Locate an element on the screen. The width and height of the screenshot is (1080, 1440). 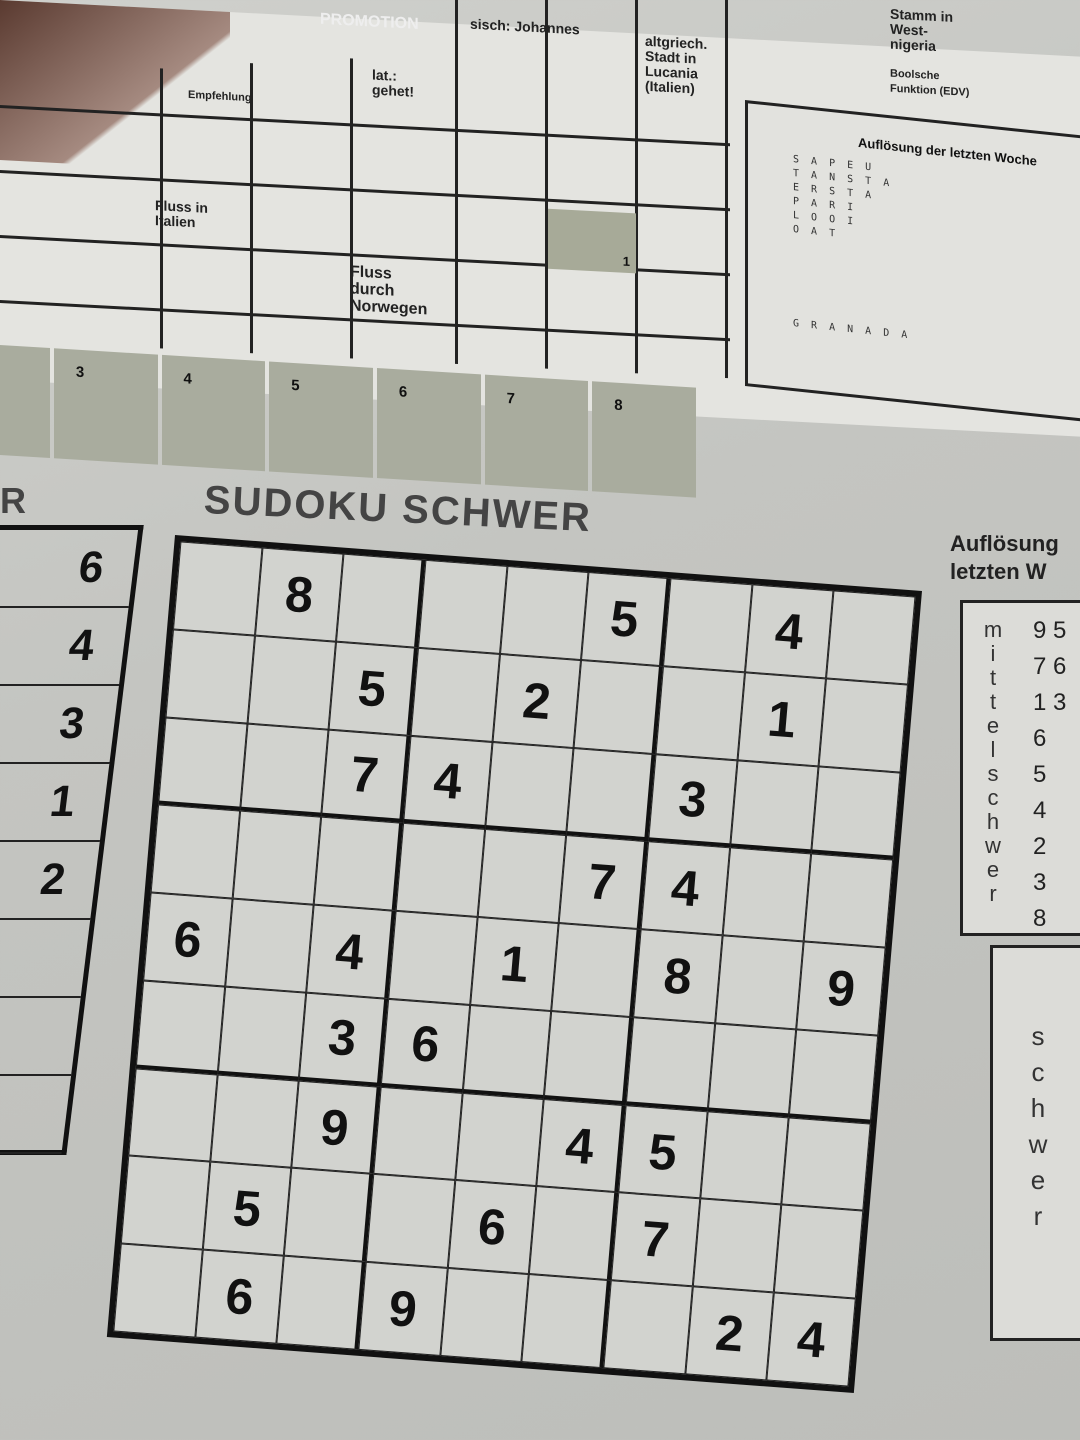
solution-digit: 9 5 is located at coordinates (1050, 630).